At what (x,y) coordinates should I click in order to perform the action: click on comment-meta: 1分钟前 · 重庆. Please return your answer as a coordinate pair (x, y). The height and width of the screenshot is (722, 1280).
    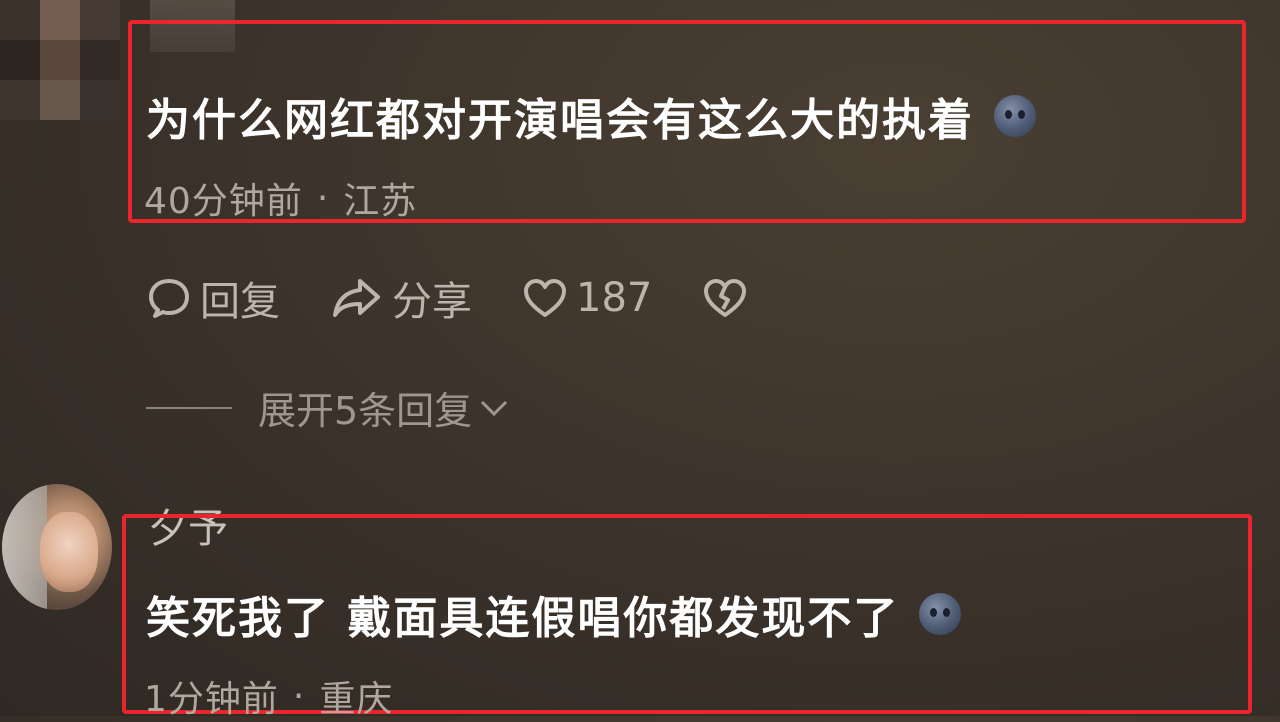
    Looking at the image, I should click on (268, 696).